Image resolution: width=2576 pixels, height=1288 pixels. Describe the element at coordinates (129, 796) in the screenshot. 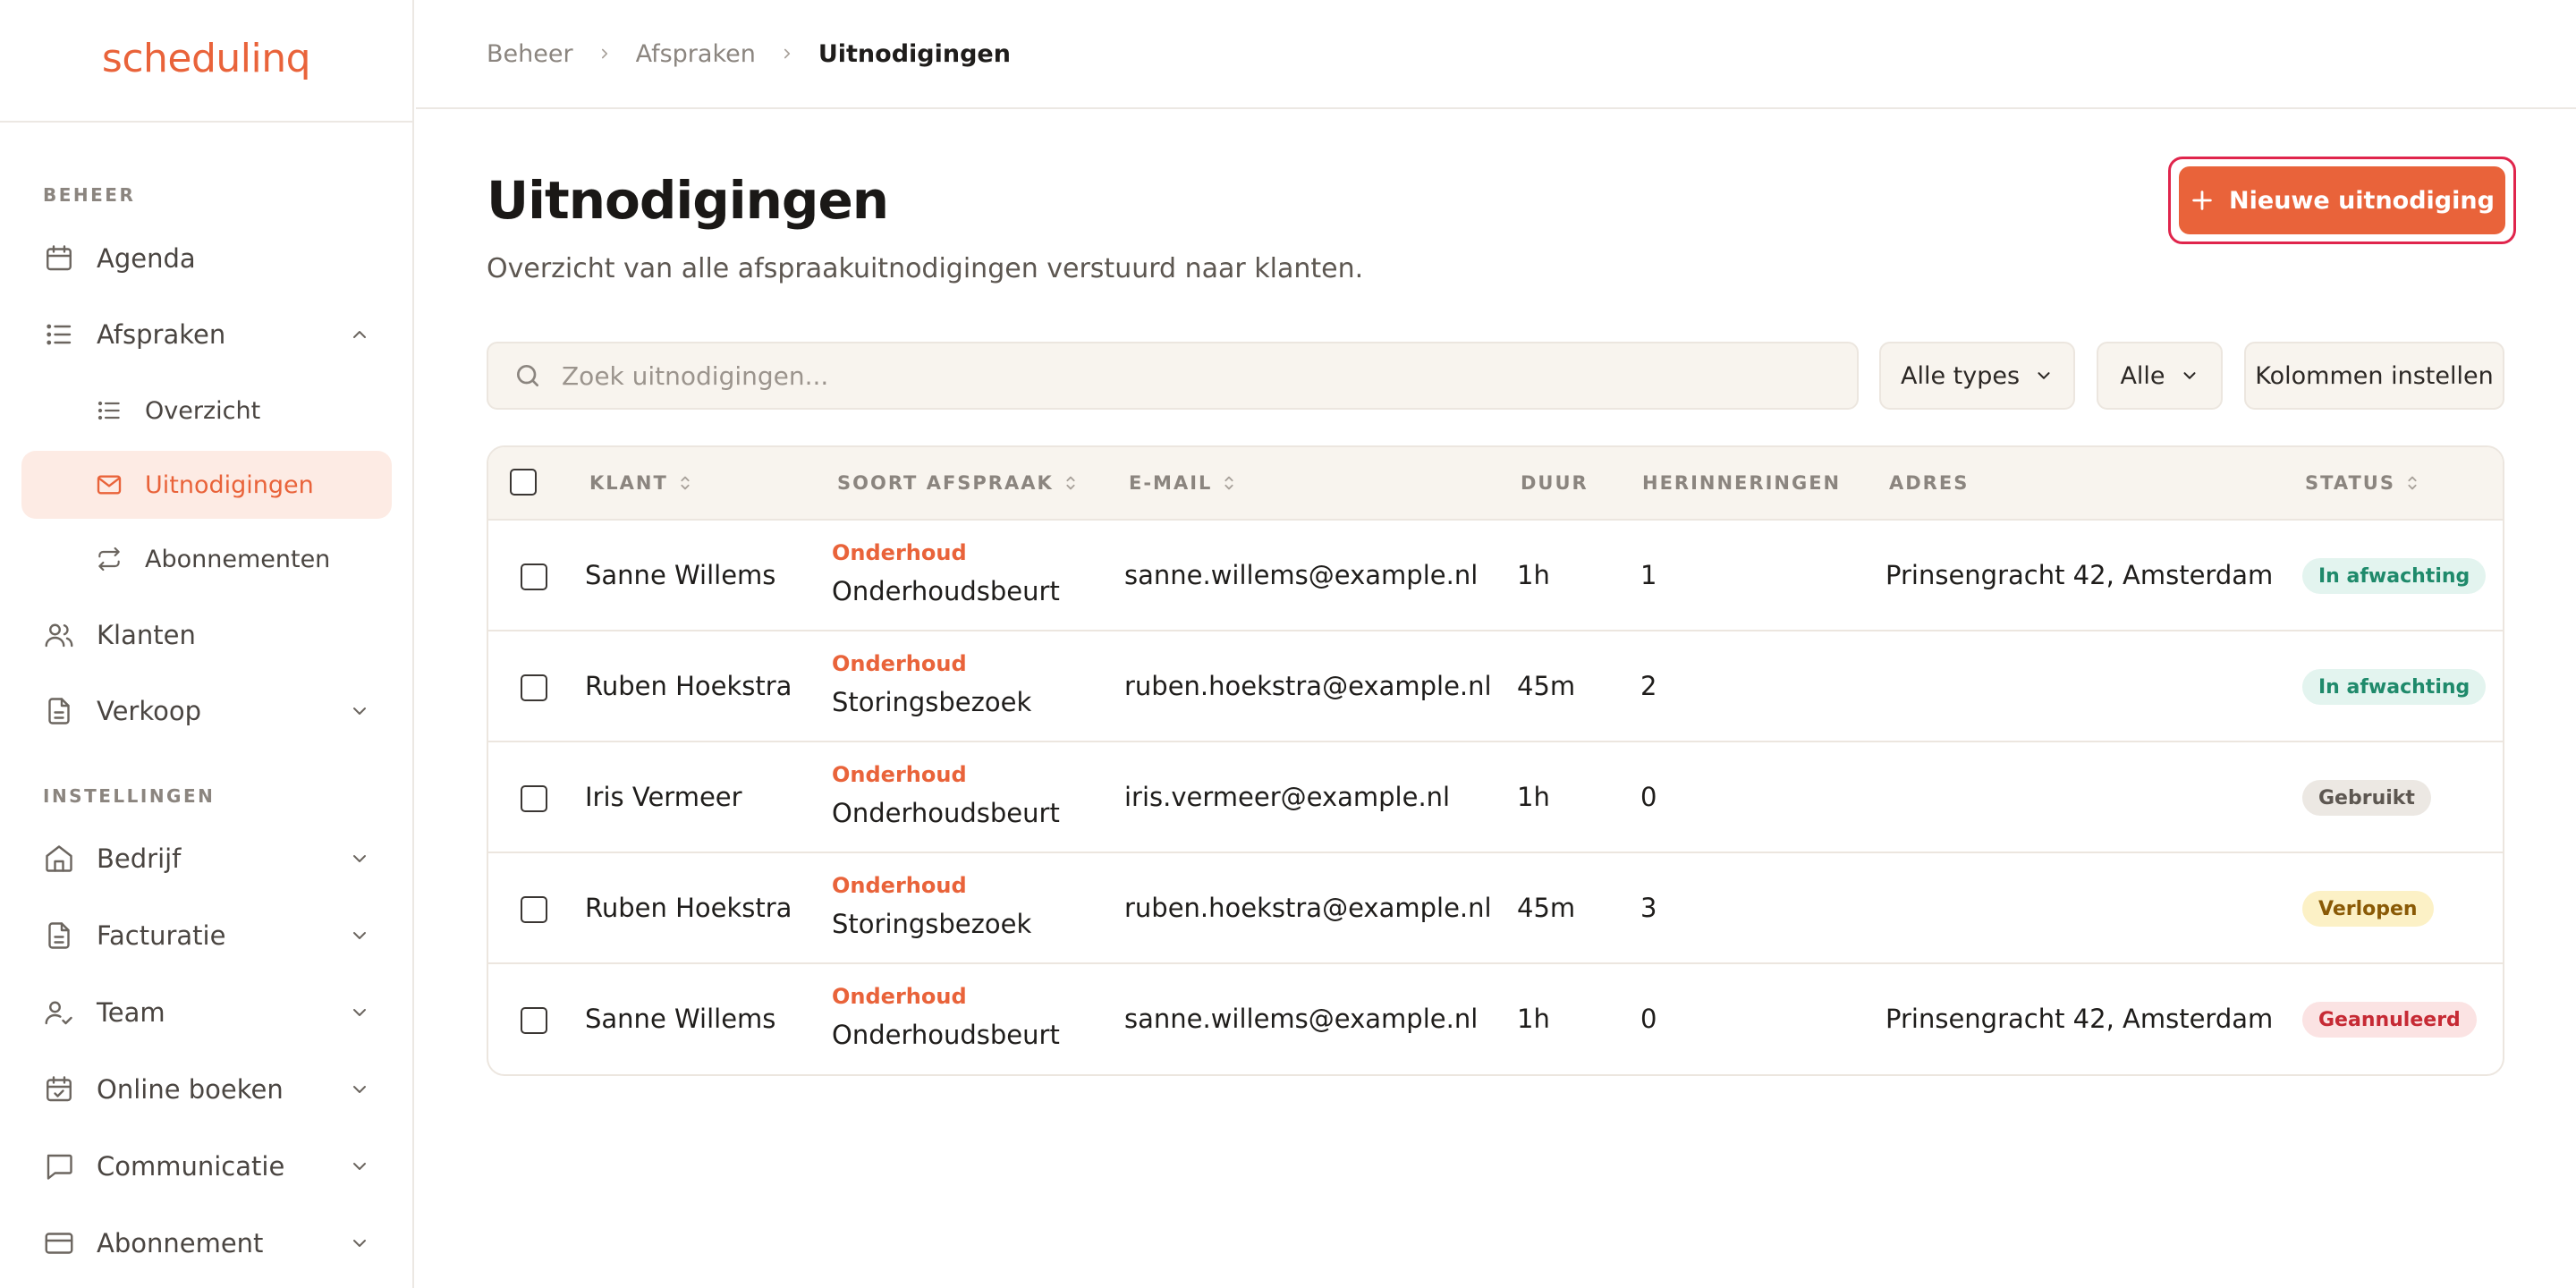

I see `section-label-instellingen: INSTELLINGEN` at that location.